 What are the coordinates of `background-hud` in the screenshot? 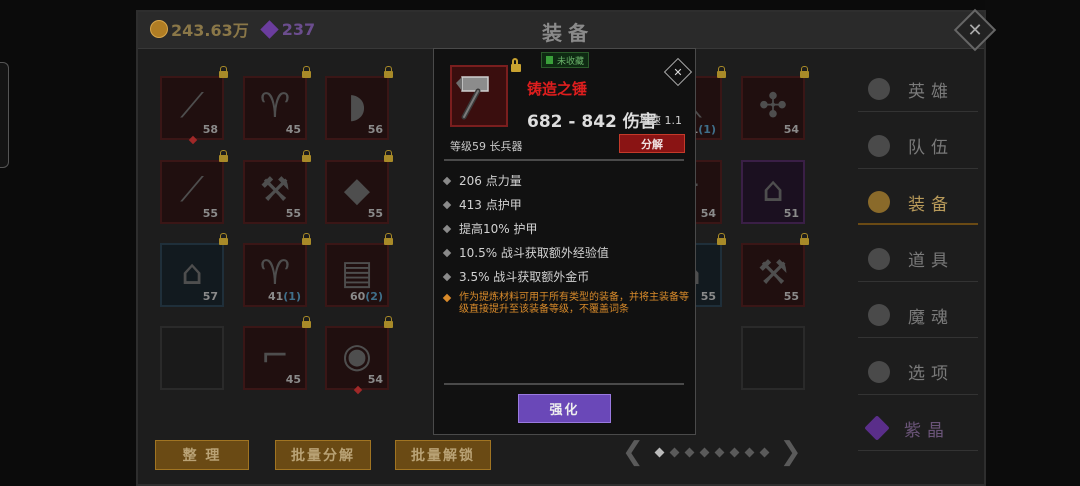 It's located at (1032, 243).